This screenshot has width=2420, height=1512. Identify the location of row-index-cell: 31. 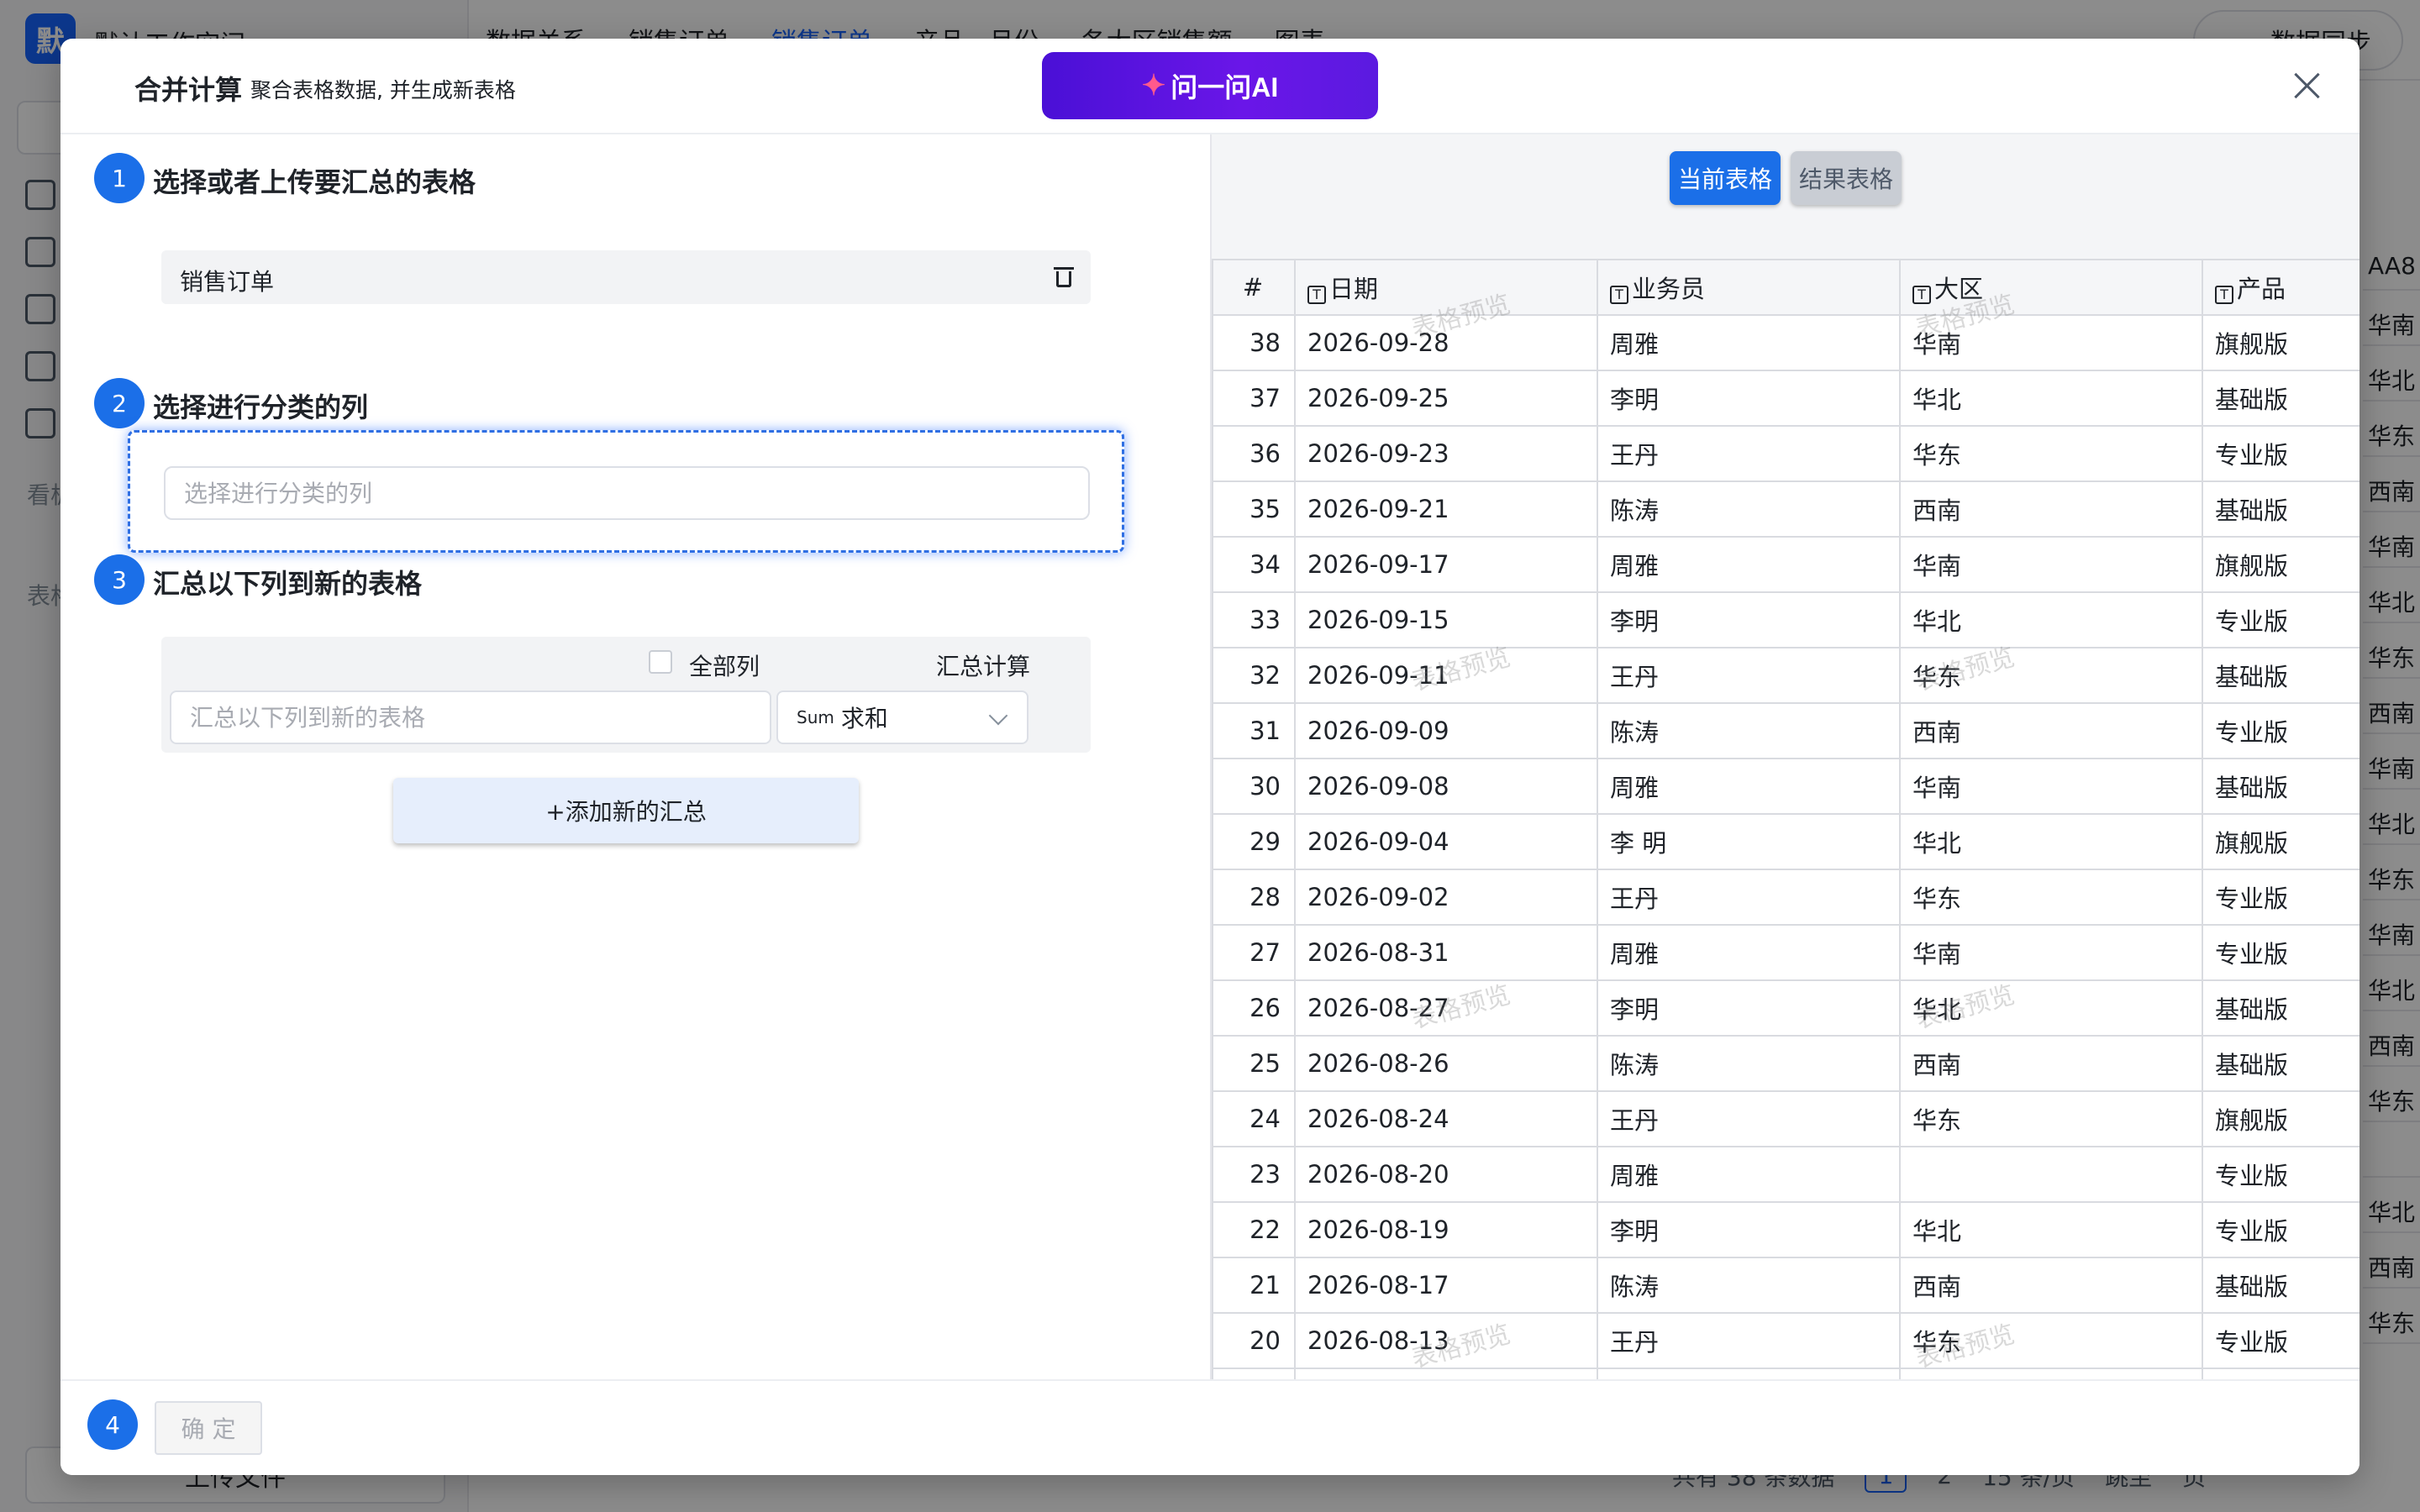
(1254, 730).